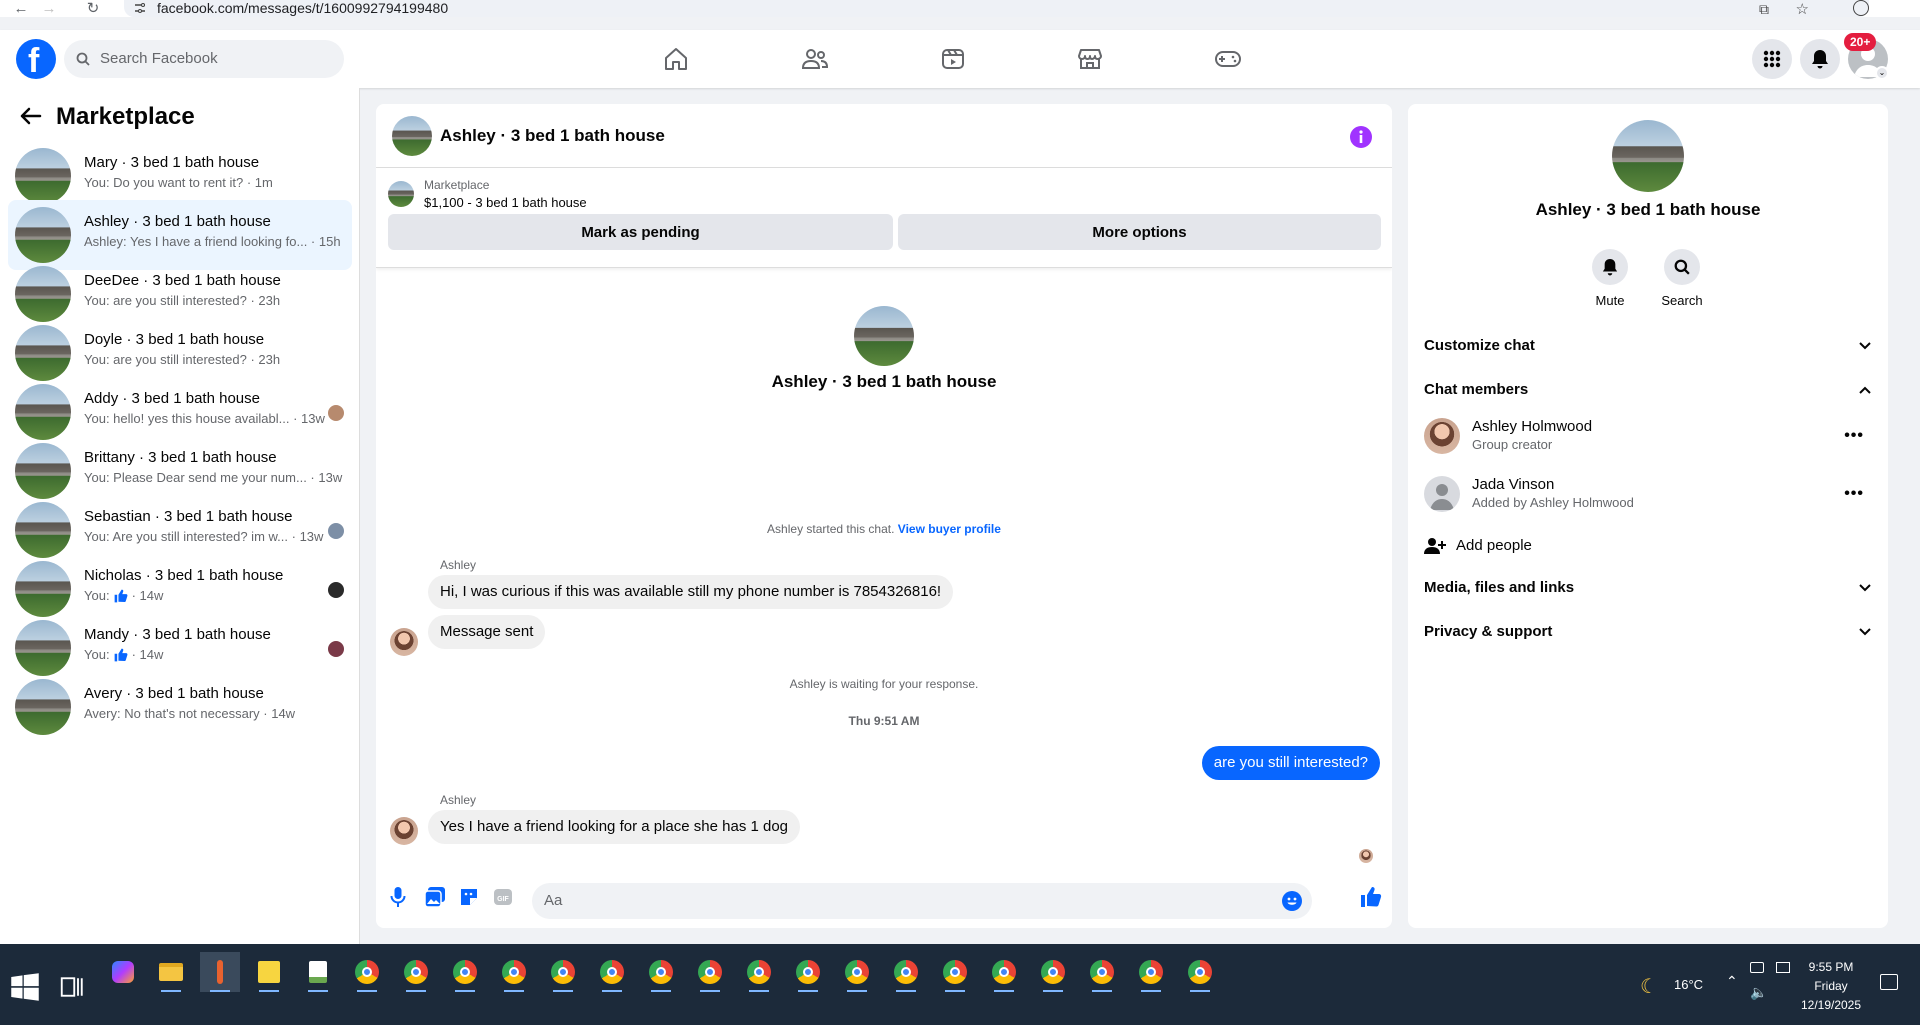  Describe the element at coordinates (505, 202) in the screenshot. I see `listing-price: $1,100 - 3 bed 1 bath house` at that location.